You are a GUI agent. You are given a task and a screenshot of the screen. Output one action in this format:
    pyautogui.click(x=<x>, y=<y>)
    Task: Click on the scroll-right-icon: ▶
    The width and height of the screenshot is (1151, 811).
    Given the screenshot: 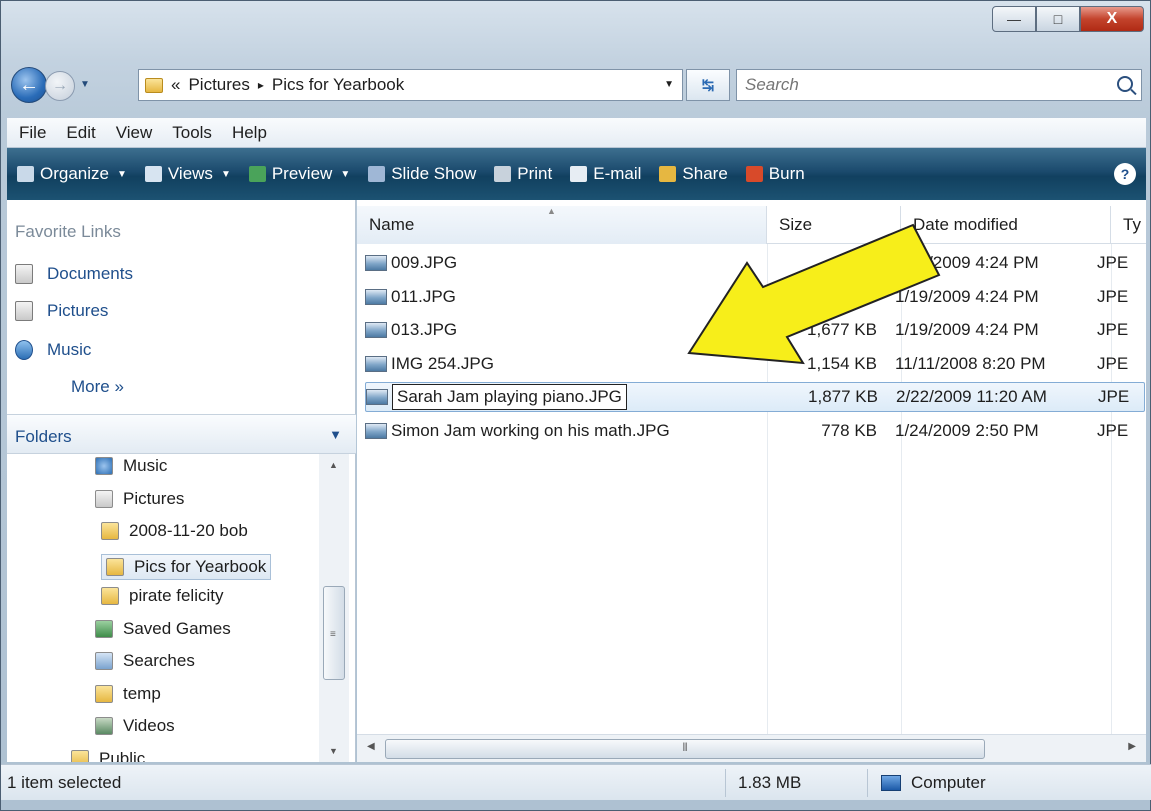 What is the action you would take?
    pyautogui.click(x=1132, y=746)
    